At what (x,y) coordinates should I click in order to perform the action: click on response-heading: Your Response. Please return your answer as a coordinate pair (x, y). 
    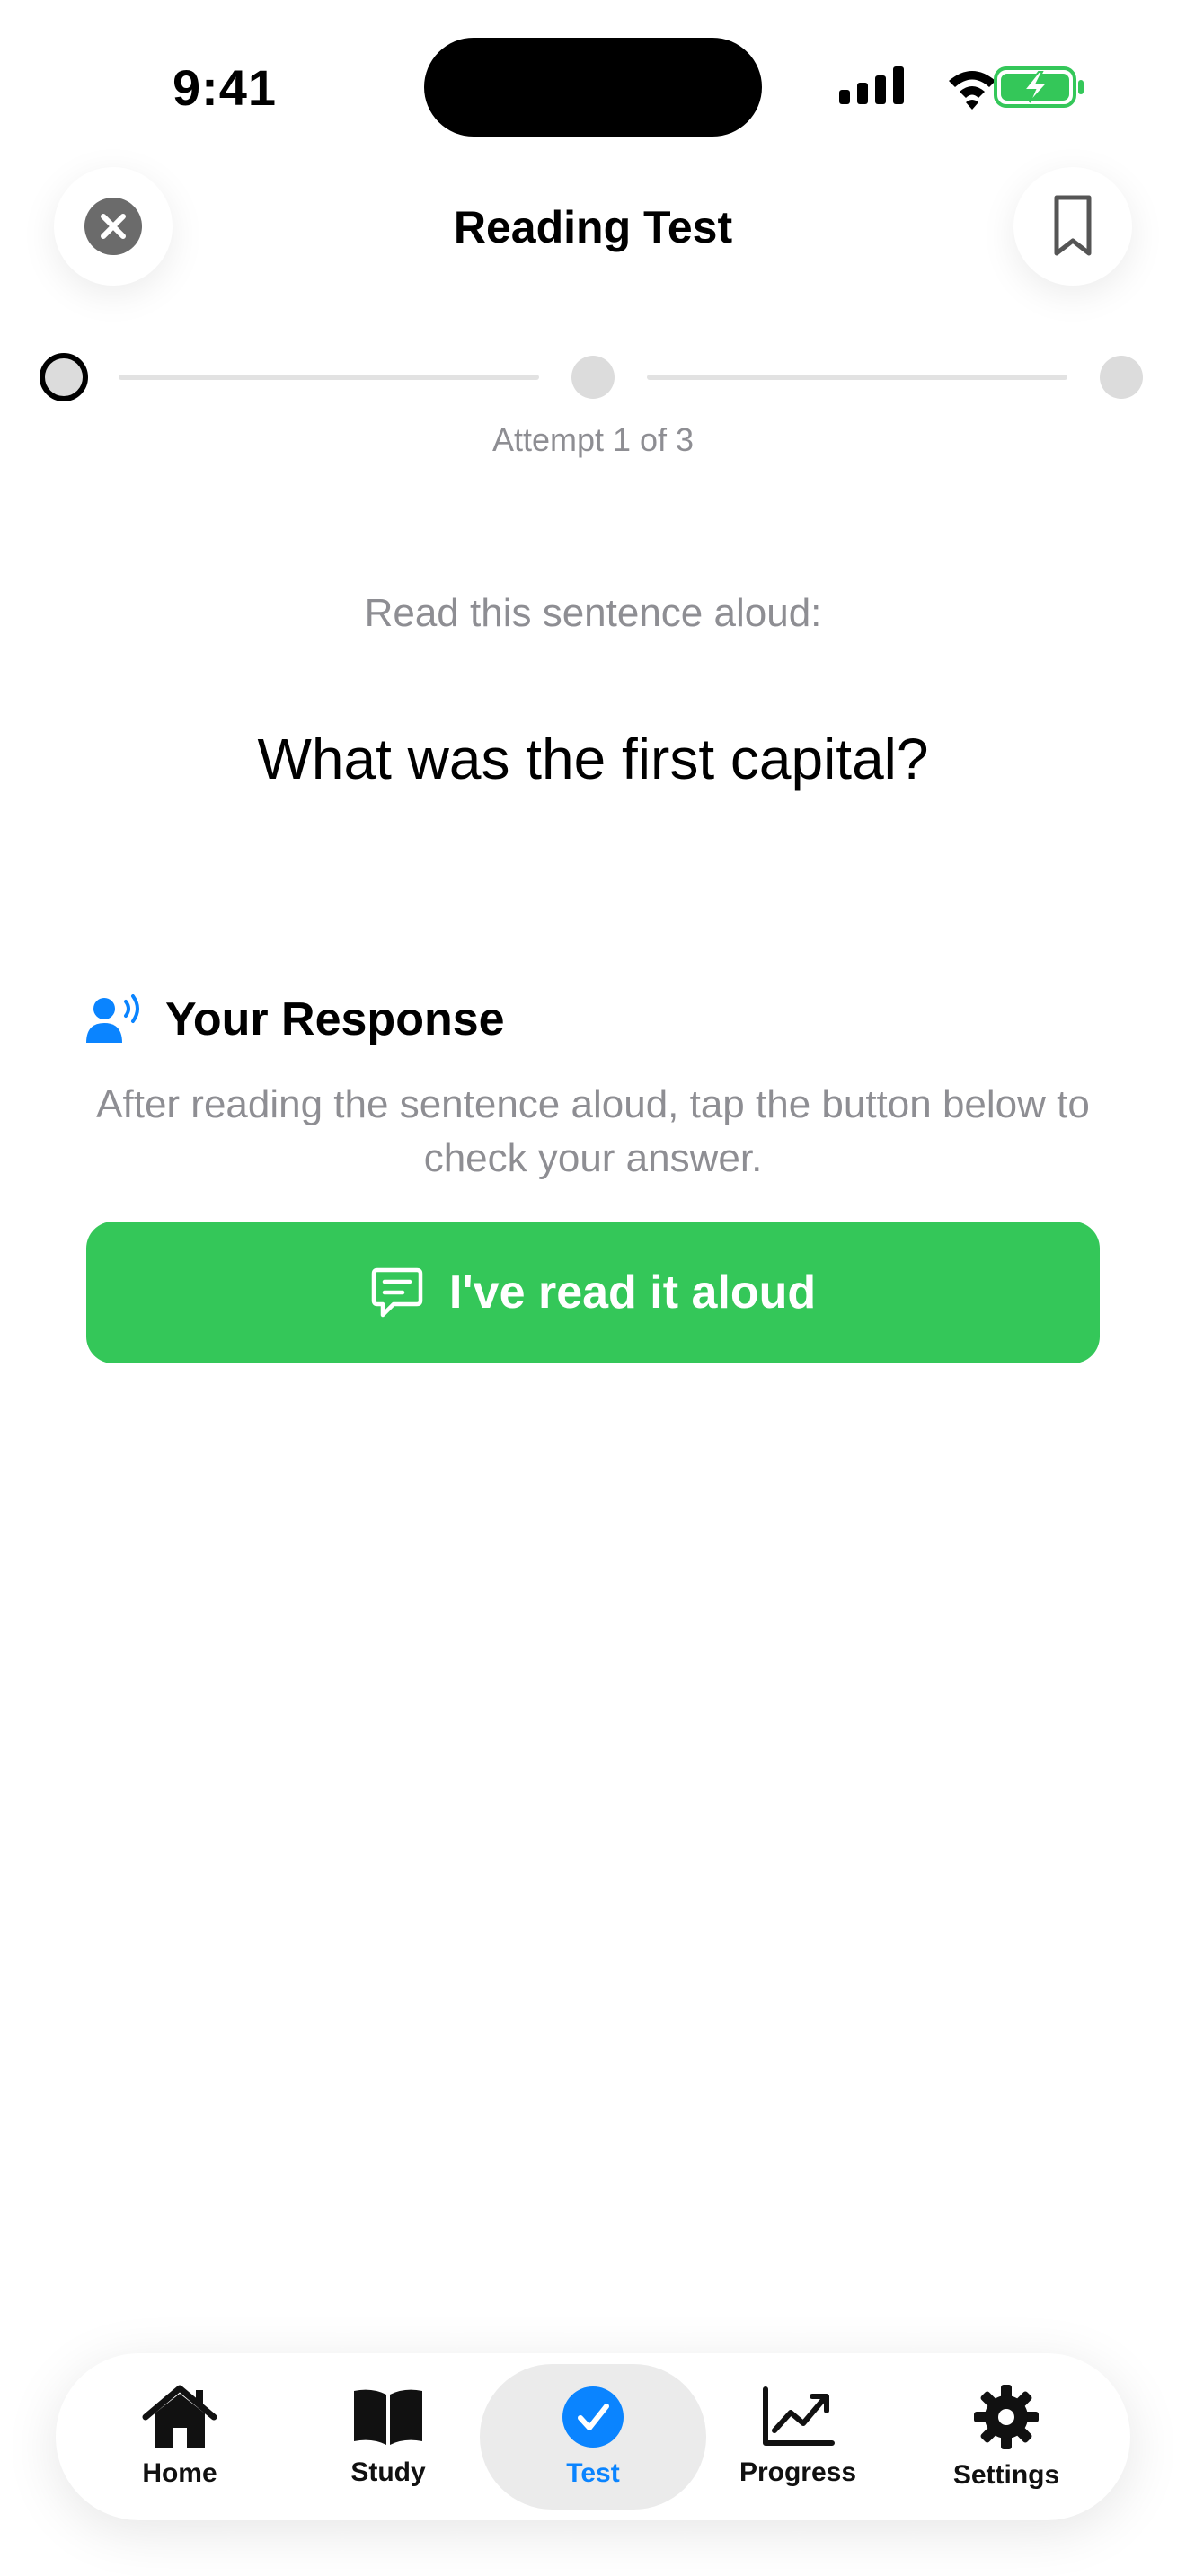
    Looking at the image, I should click on (490, 1019).